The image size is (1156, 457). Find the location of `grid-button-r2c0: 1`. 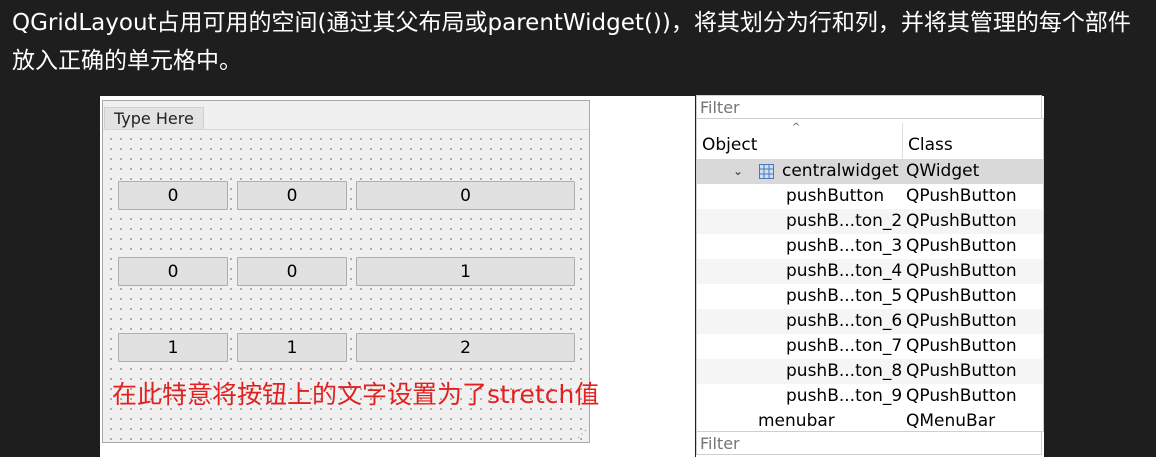

grid-button-r2c0: 1 is located at coordinates (173, 347).